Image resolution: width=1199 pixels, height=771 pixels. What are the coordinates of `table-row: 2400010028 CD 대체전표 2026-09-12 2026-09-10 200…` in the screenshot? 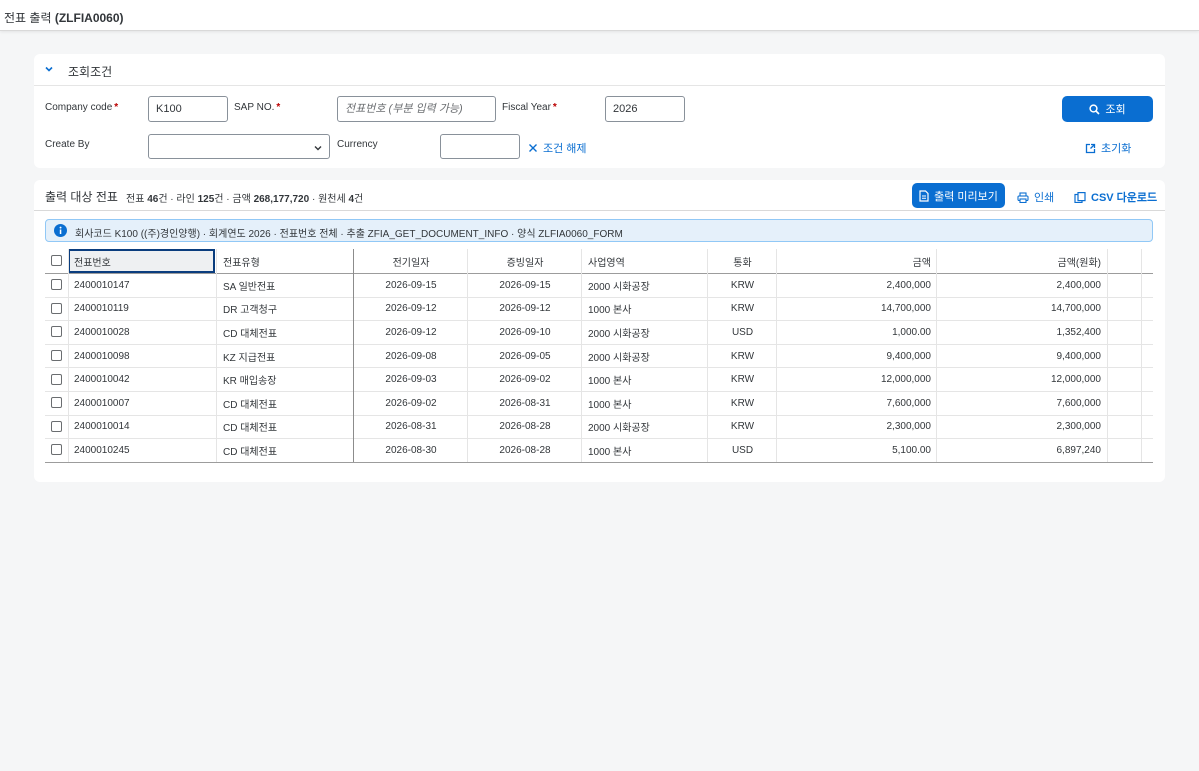 It's located at (599, 333).